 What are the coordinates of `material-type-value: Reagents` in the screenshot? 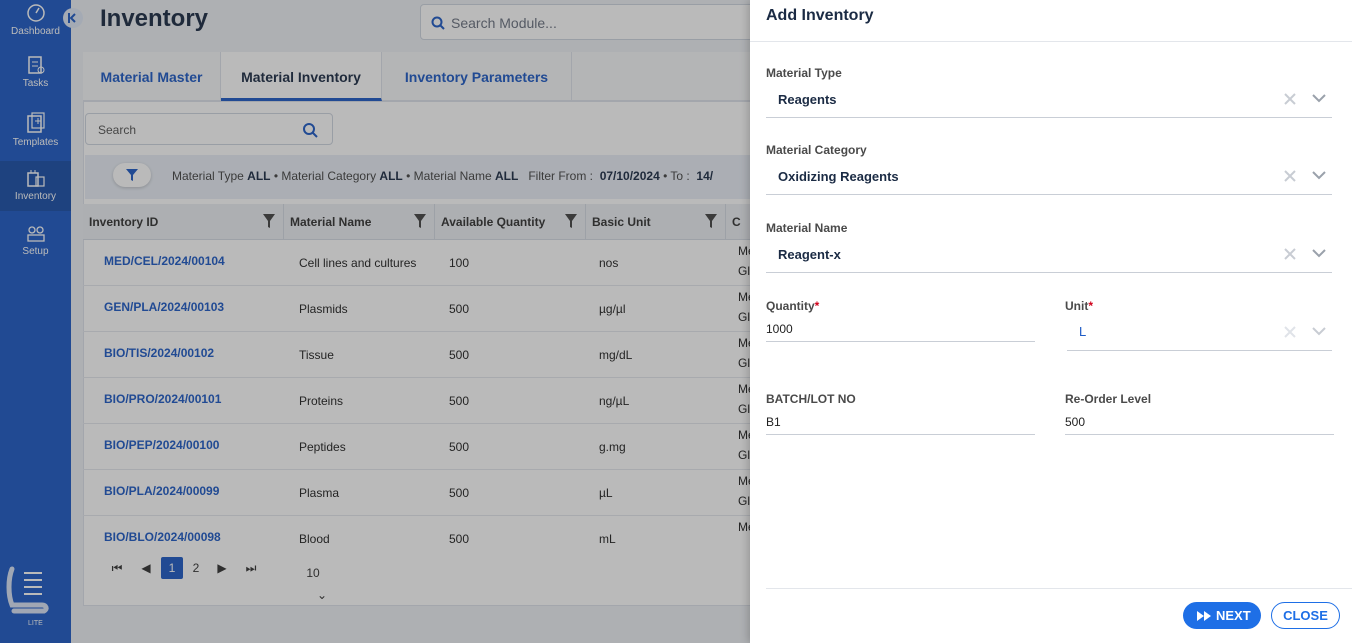 It's located at (807, 99).